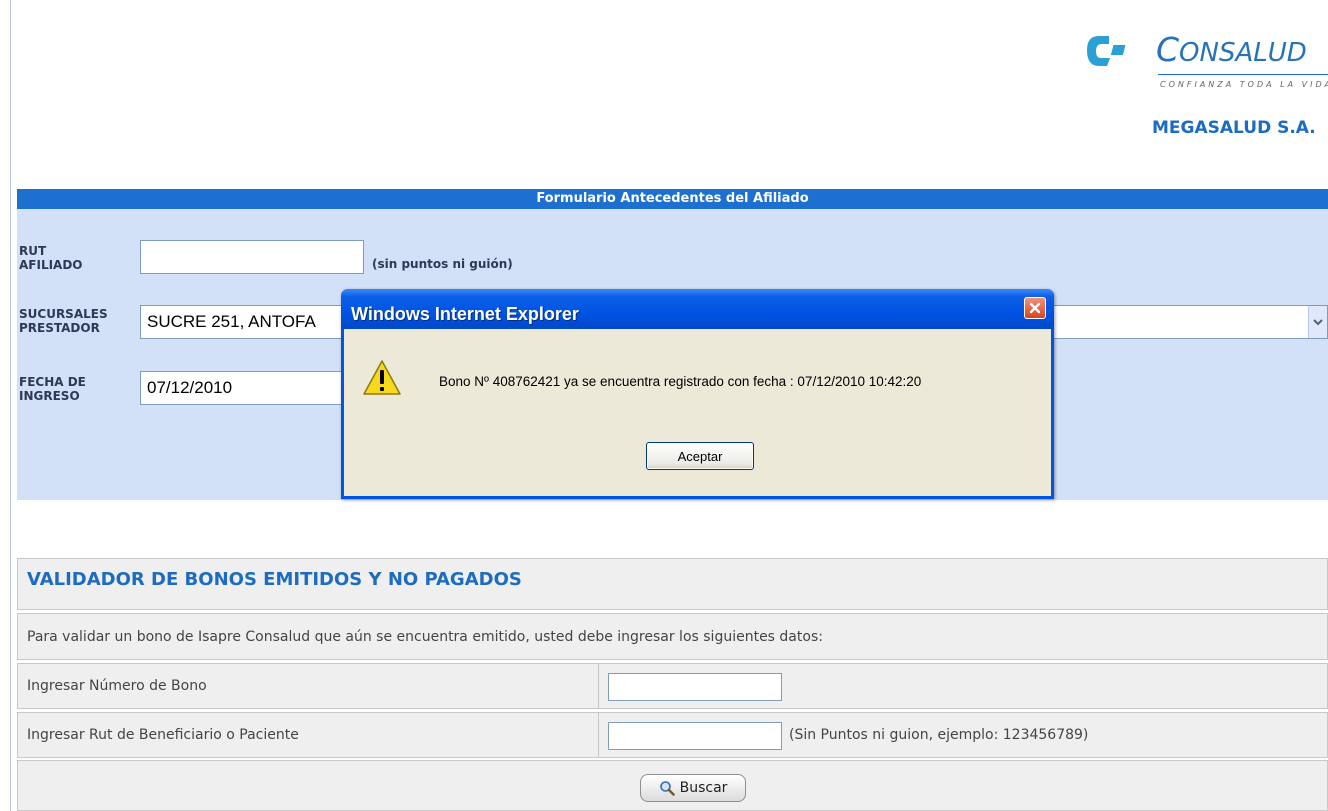  What do you see at coordinates (59, 328) in the screenshot?
I see `sucursal-label-line2: PRESTADOR` at bounding box center [59, 328].